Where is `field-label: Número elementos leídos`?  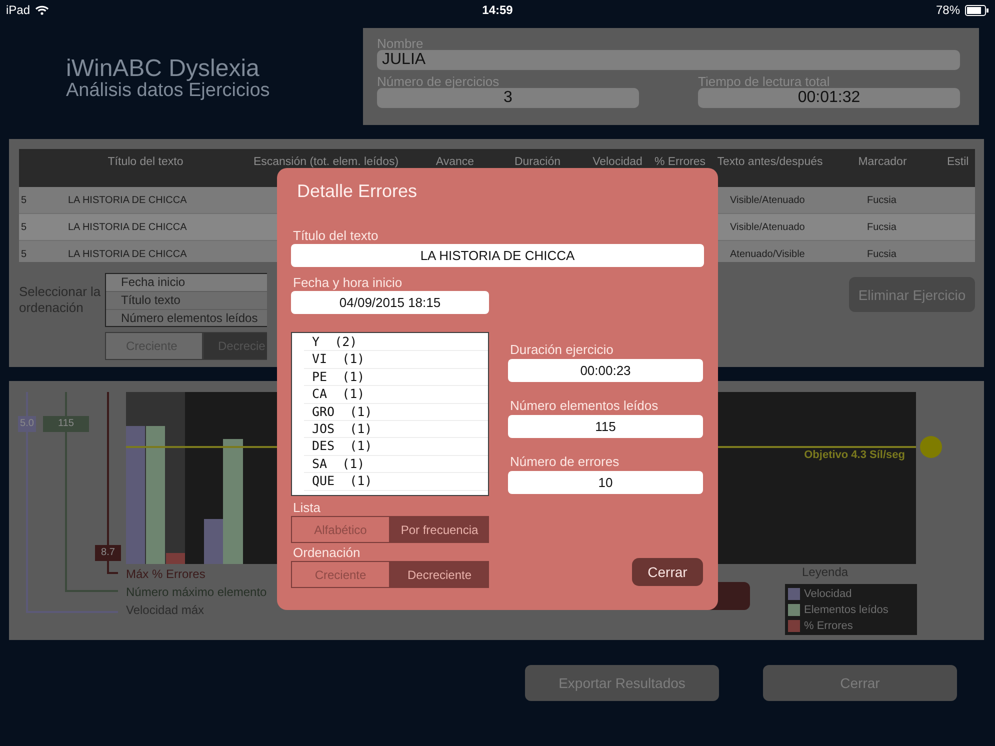 field-label: Número elementos leídos is located at coordinates (585, 406).